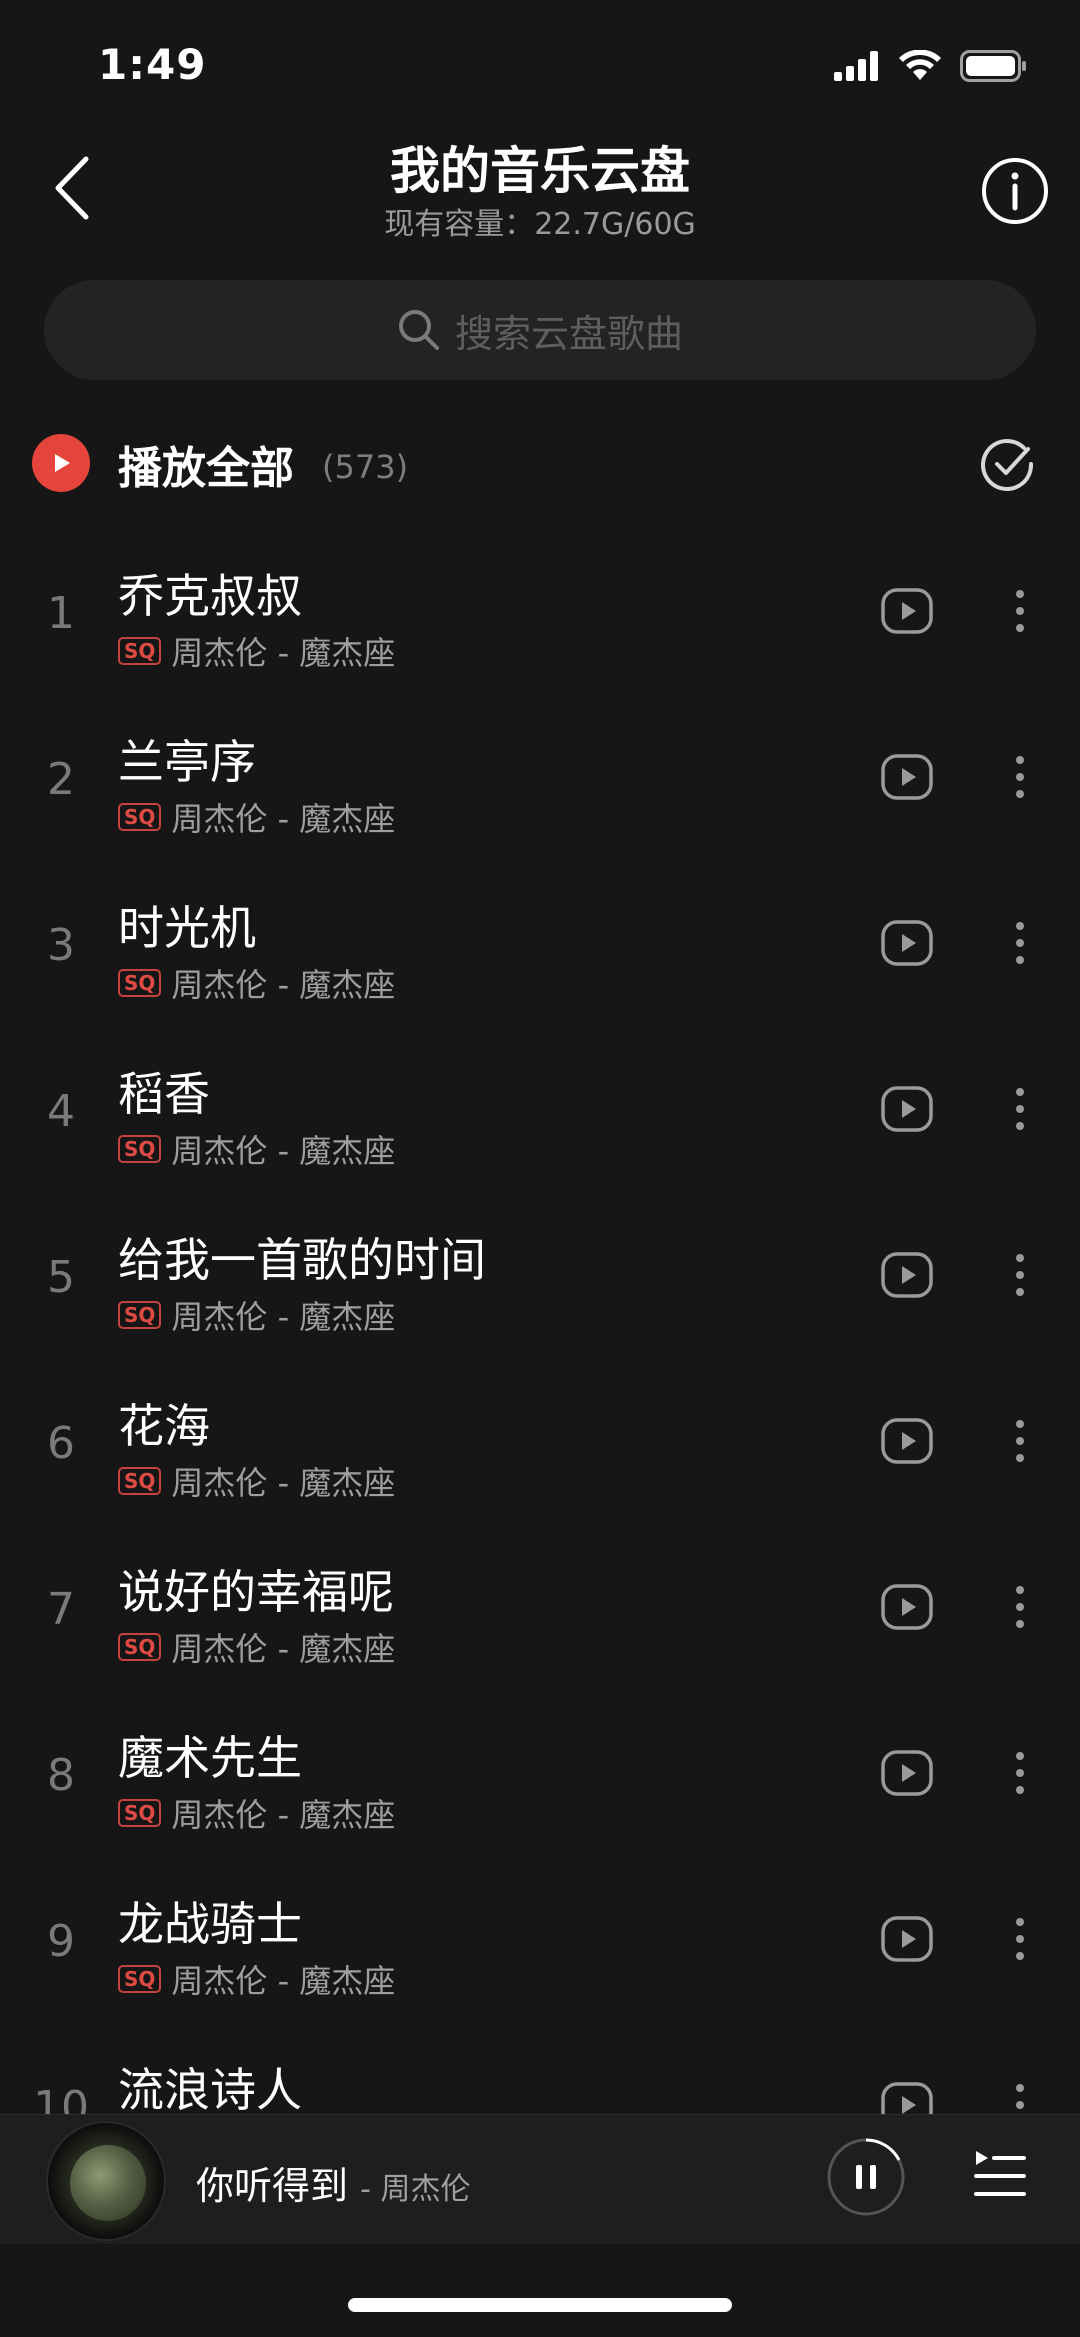 The width and height of the screenshot is (1080, 2337). What do you see at coordinates (418, 330) in the screenshot?
I see `search-icon` at bounding box center [418, 330].